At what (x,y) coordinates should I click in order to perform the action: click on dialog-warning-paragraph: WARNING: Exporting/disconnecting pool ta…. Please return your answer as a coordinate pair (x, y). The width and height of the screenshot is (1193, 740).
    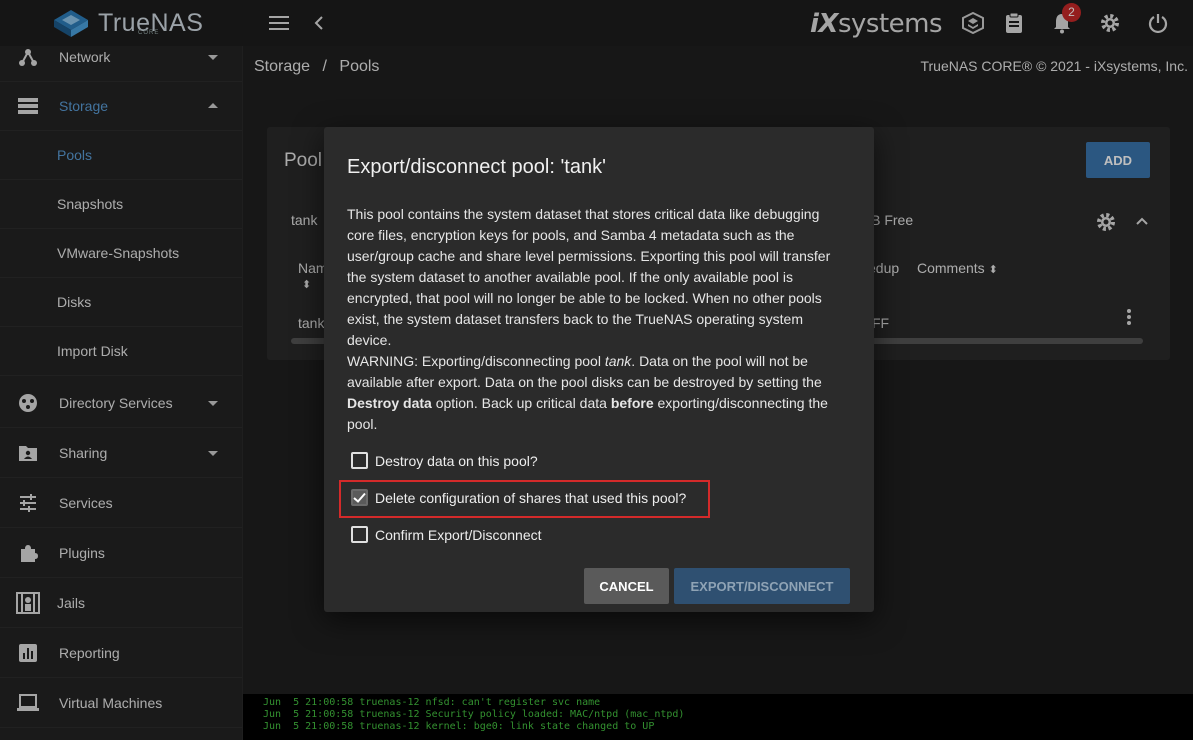
    Looking at the image, I should click on (587, 392).